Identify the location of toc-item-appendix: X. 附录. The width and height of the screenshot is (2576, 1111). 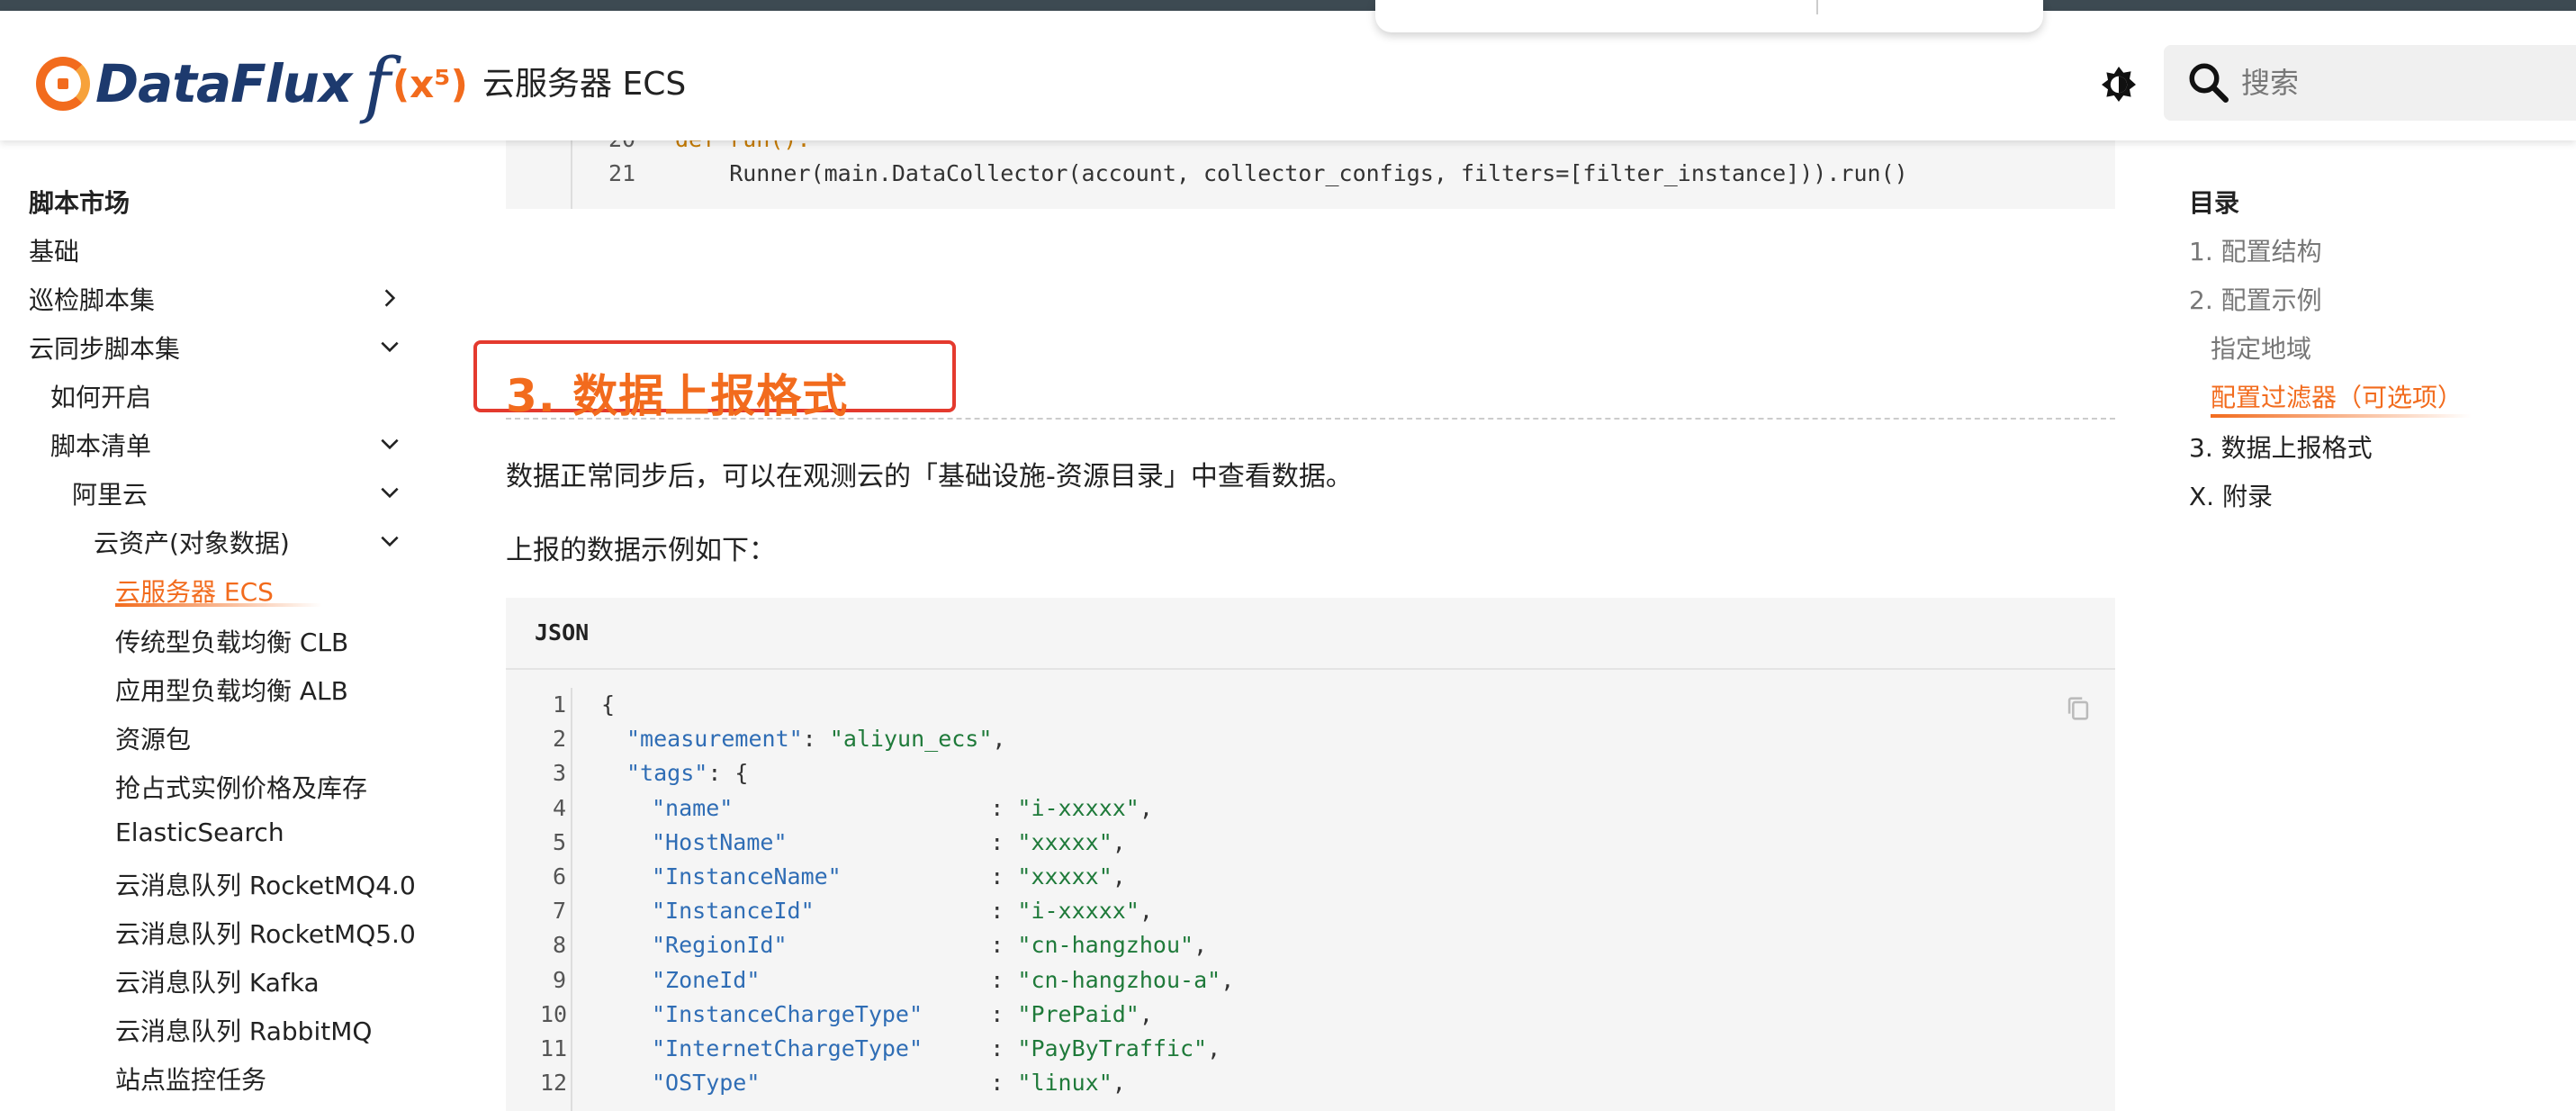
(2231, 495).